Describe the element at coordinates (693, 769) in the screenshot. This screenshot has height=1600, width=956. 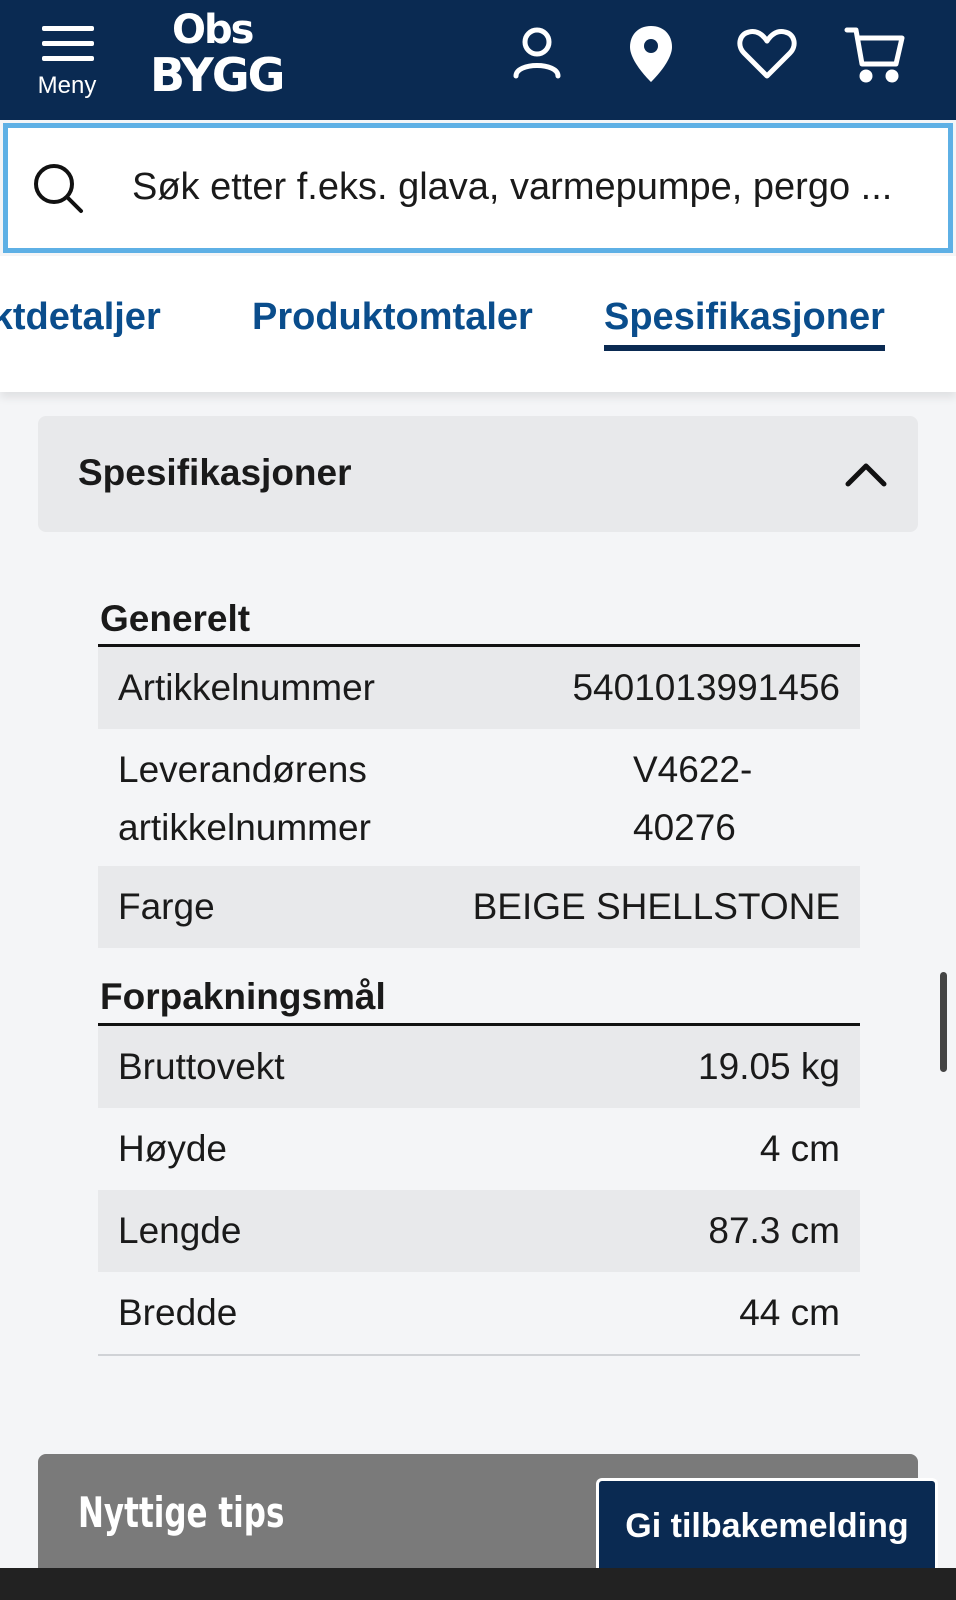
I see `spec-value-line1: V4622-` at that location.